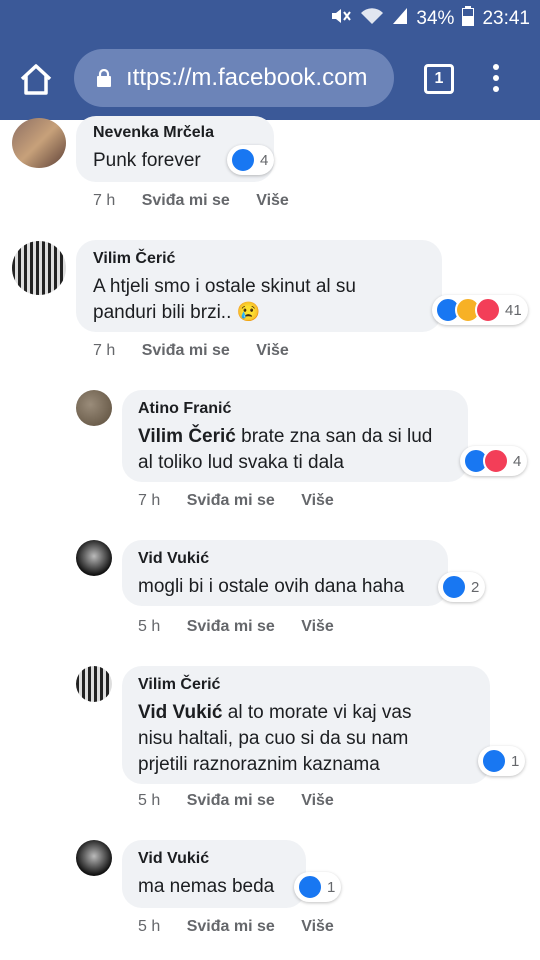 This screenshot has width=540, height=960. What do you see at coordinates (468, 19) in the screenshot?
I see `battery-icon` at bounding box center [468, 19].